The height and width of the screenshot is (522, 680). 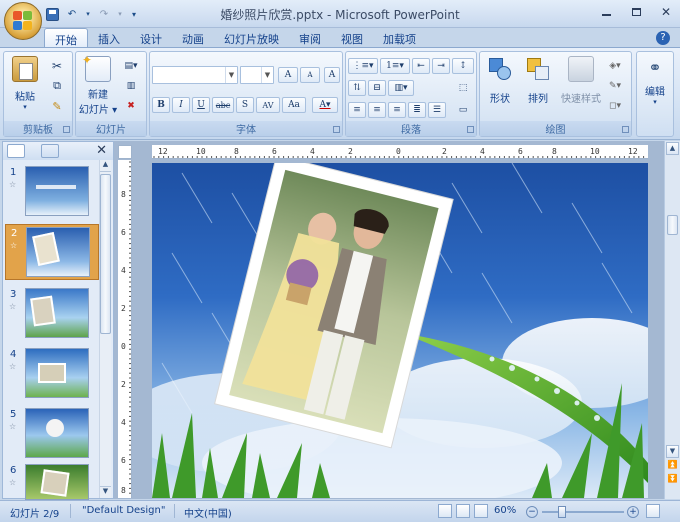 I want to click on outline-tab-icon, so click(x=50, y=151).